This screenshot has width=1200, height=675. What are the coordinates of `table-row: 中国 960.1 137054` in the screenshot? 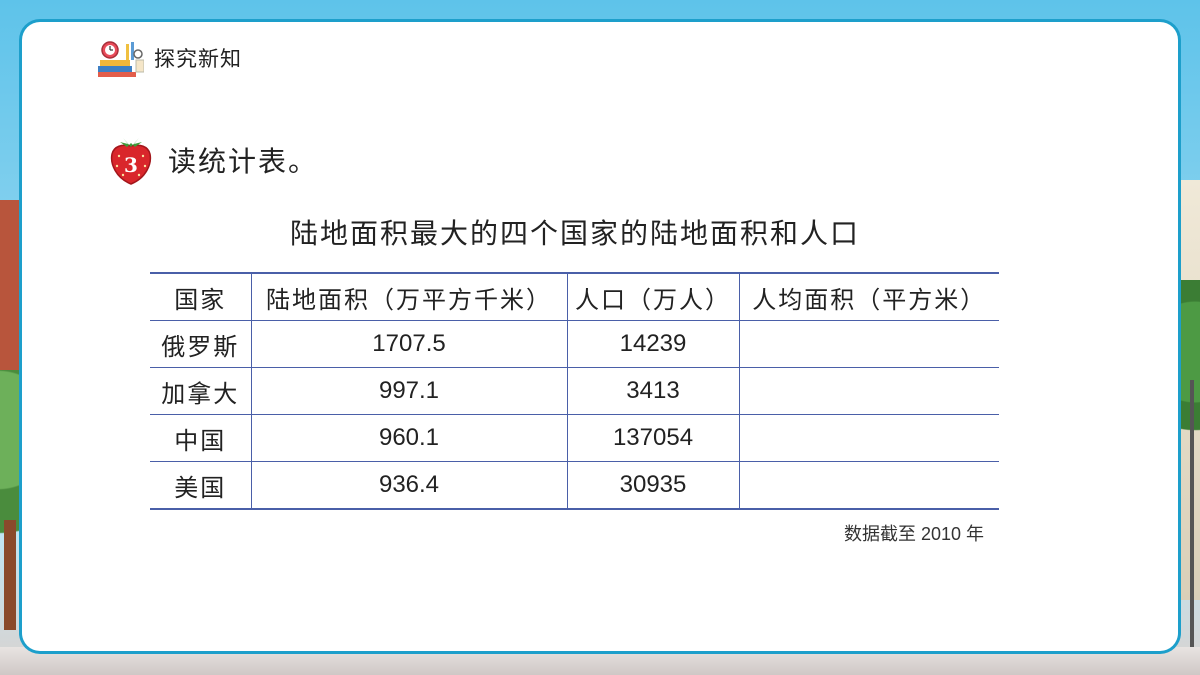 It's located at (574, 438).